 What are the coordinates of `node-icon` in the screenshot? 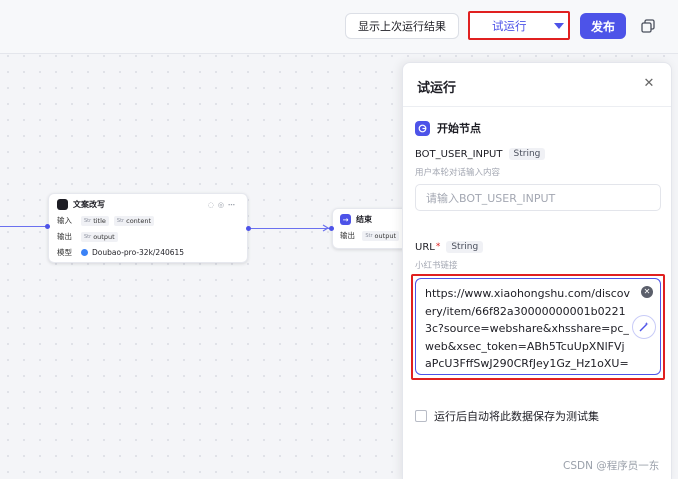 It's located at (62, 204).